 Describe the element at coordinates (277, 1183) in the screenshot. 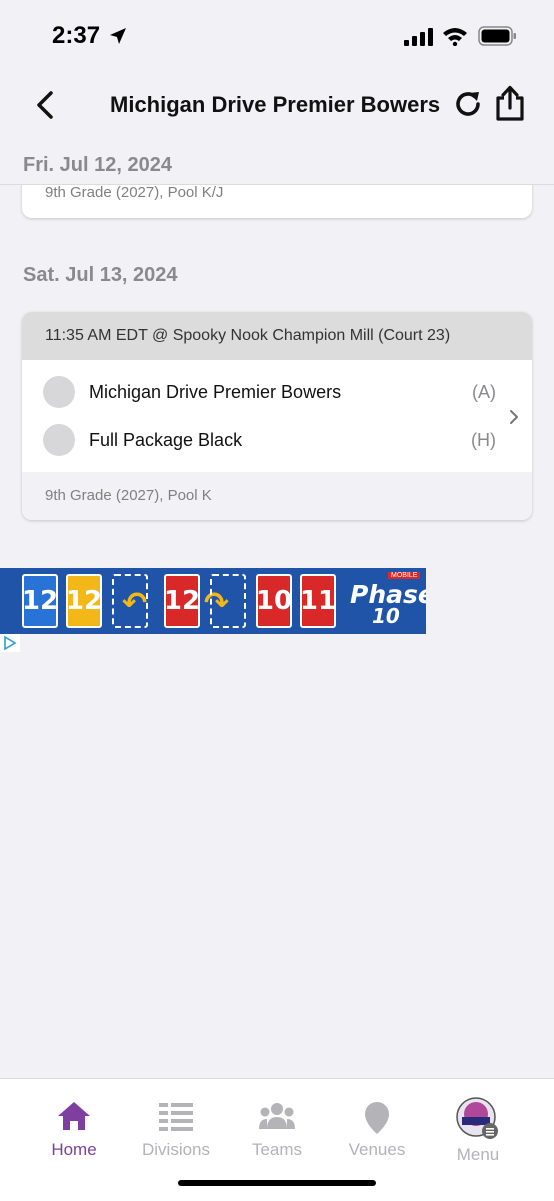

I see `home-indicator` at that location.